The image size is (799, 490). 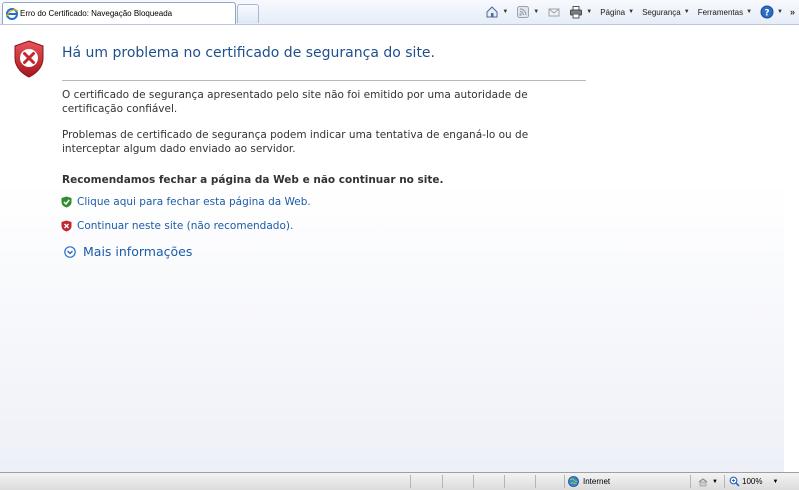 I want to click on vertical-scrollbar, so click(x=791, y=248).